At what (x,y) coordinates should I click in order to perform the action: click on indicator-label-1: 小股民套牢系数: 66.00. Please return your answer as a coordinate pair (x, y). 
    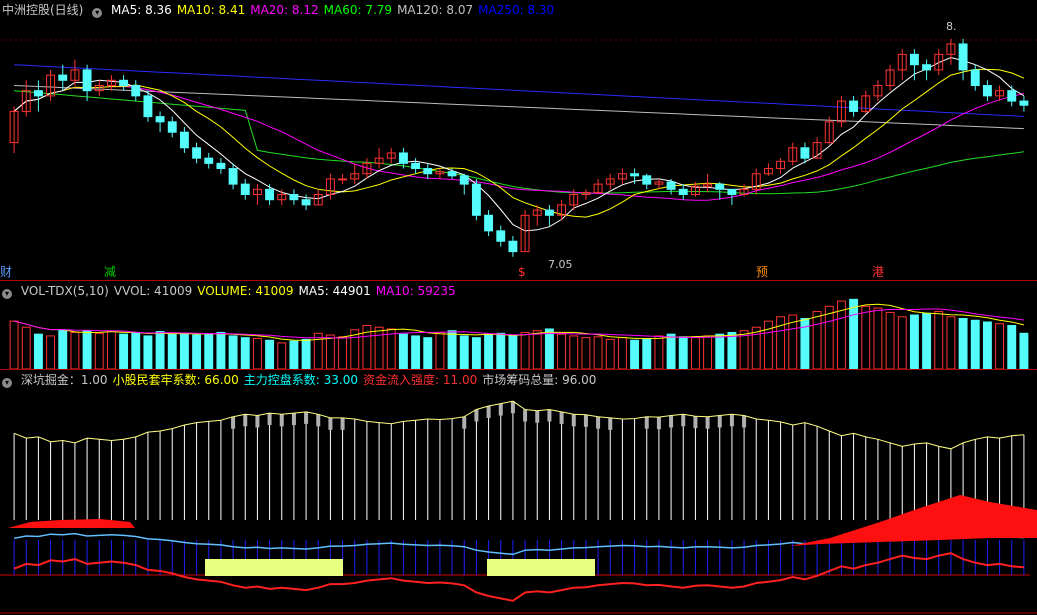
    Looking at the image, I should click on (175, 380).